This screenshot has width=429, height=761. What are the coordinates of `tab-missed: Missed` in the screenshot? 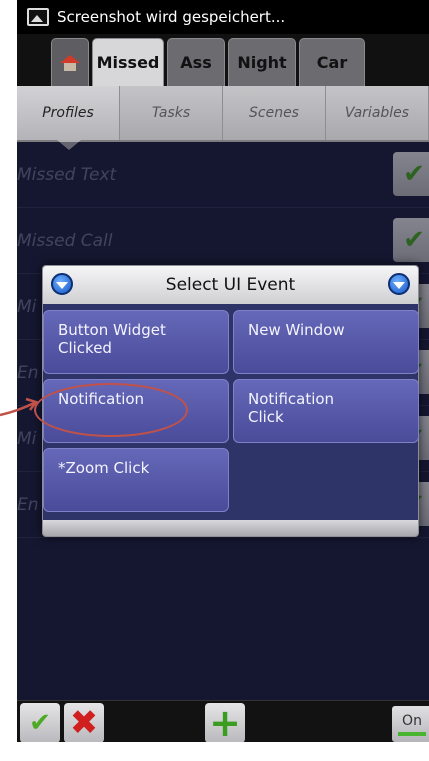 It's located at (128, 62).